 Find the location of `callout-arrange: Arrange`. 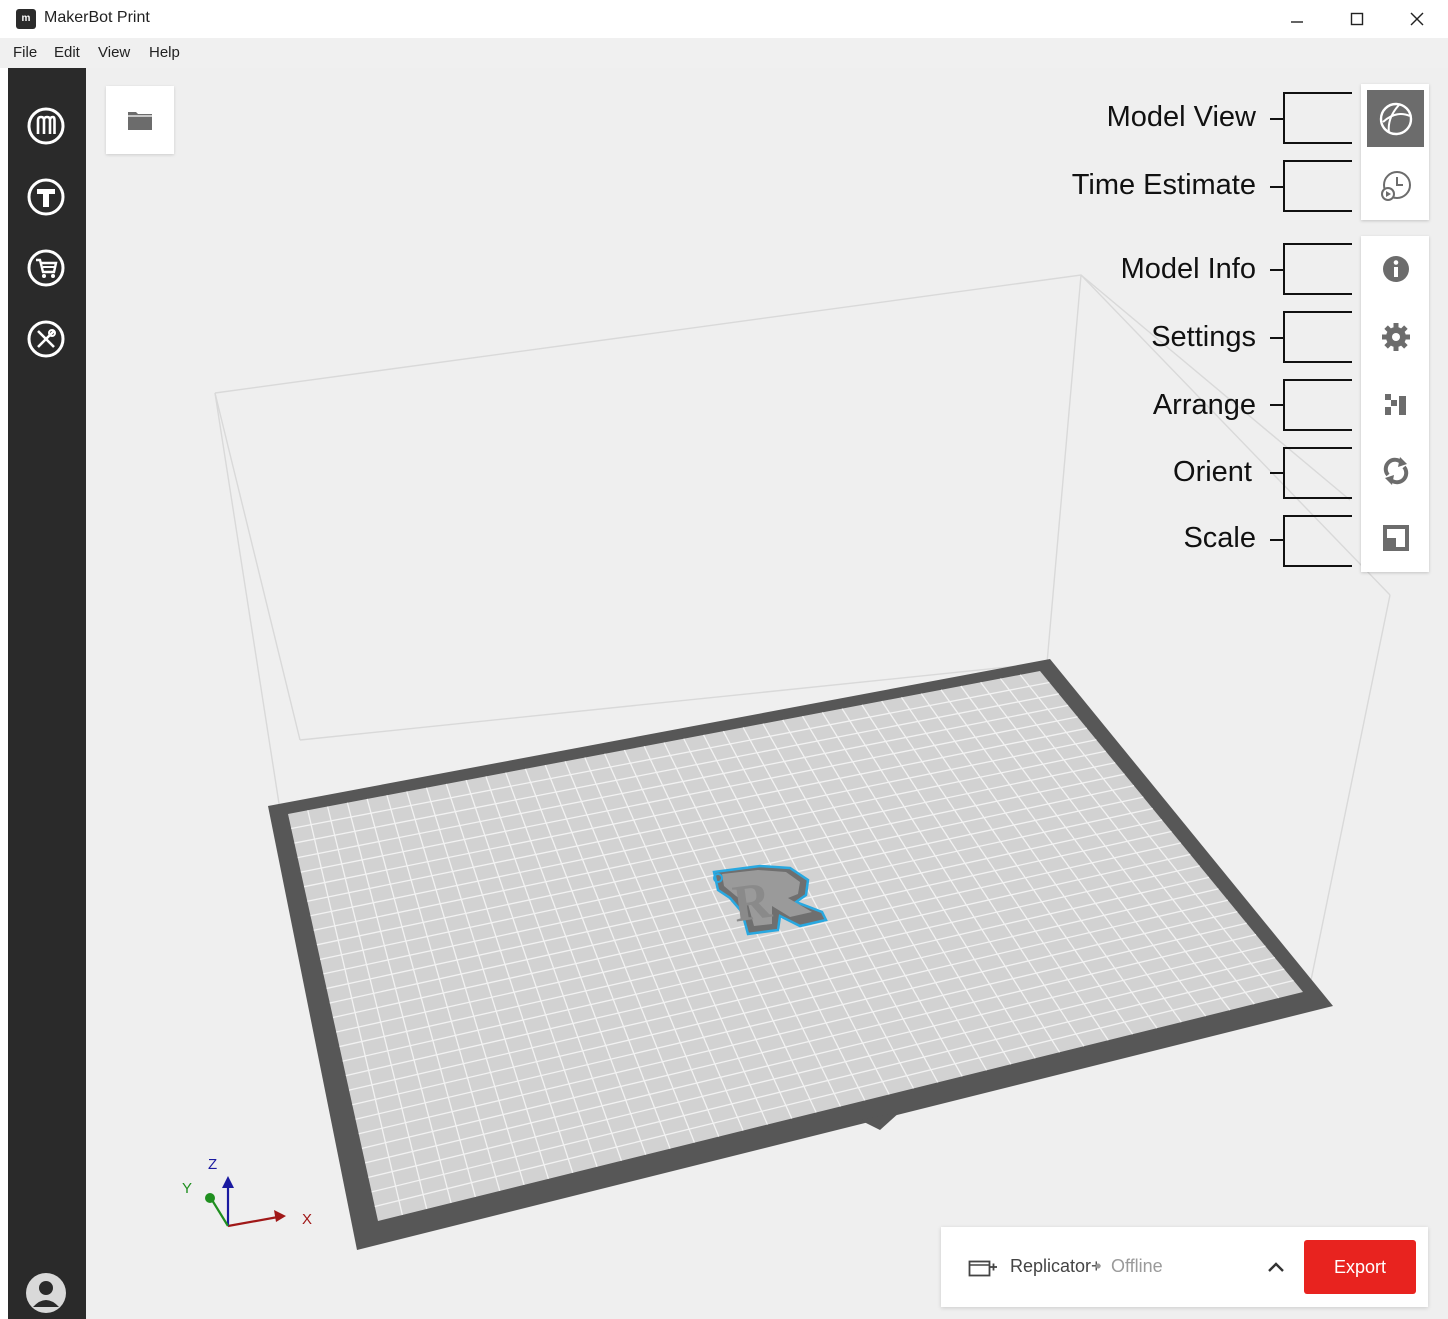

callout-arrange: Arrange is located at coordinates (1204, 405).